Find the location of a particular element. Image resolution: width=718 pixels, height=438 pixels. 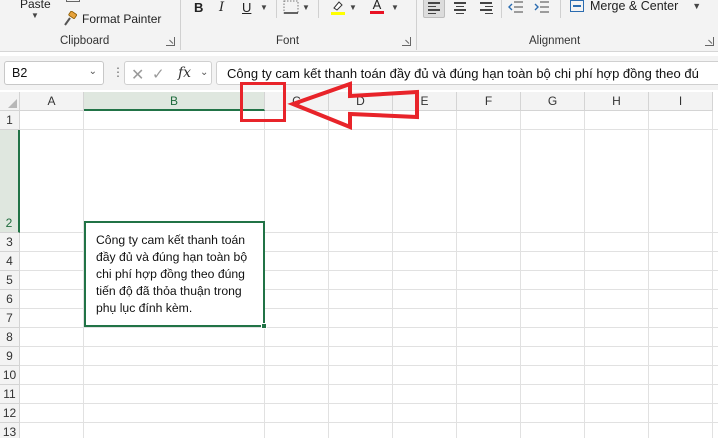

cell-text-line: Công ty cam kết thanh toán is located at coordinates (171, 240).